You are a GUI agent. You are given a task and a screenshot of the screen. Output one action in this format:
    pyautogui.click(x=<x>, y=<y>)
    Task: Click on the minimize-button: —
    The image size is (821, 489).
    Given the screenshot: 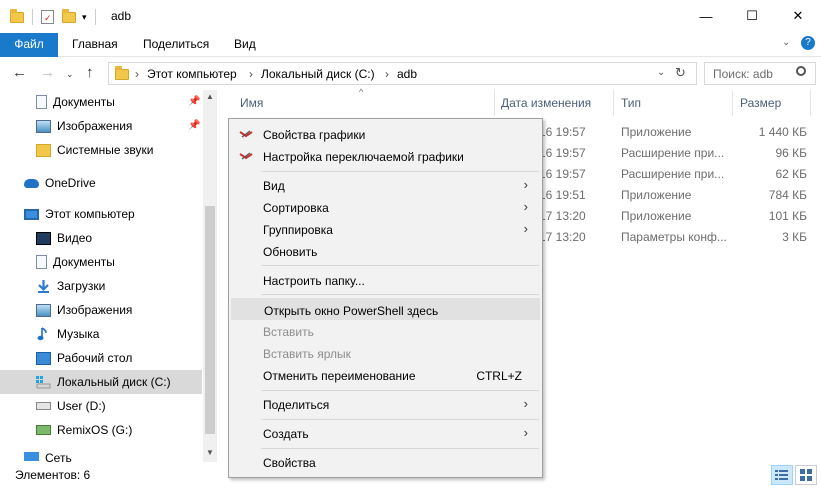 What is the action you would take?
    pyautogui.click(x=706, y=16)
    